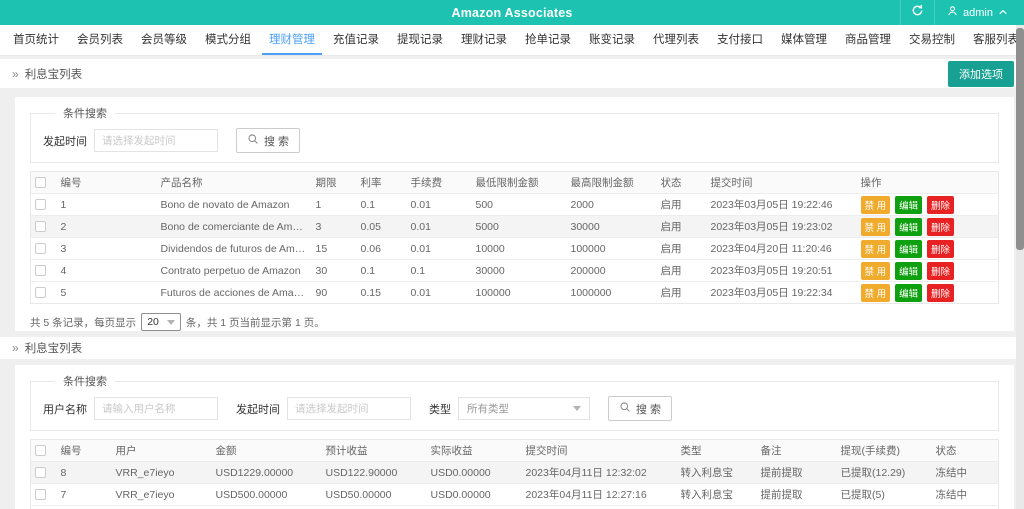 This screenshot has width=1024, height=509. I want to click on cell-product-name: Futuros de acciones de Amazon, so click(234, 292).